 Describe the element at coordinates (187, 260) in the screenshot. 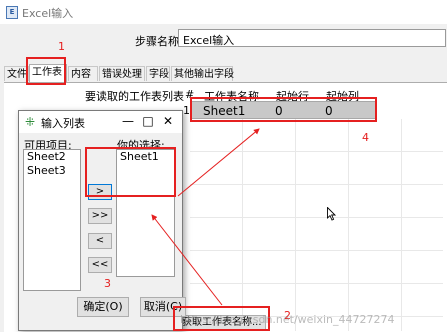

I see `arrow-button-to-selection` at that location.